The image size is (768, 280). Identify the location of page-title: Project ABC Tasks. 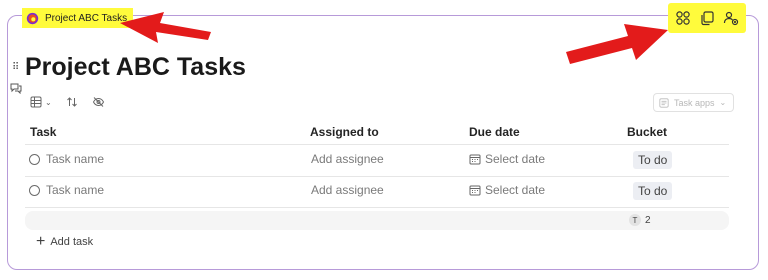
(135, 67).